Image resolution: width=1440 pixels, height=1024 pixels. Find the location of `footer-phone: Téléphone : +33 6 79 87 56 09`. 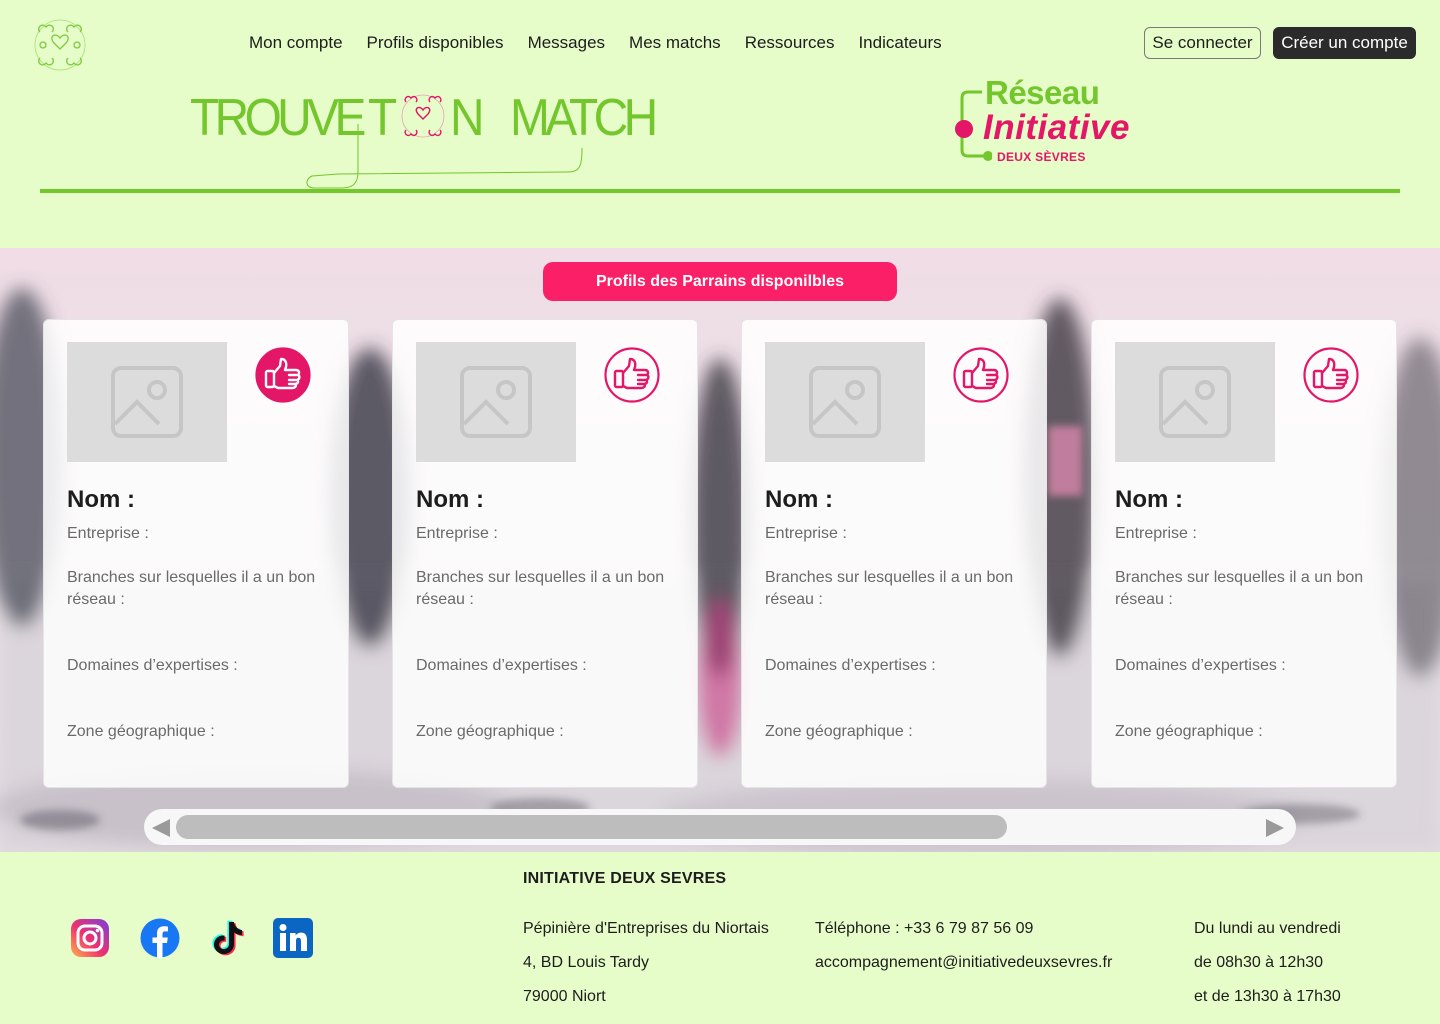

footer-phone: Téléphone : +33 6 79 87 56 09 is located at coordinates (924, 929).